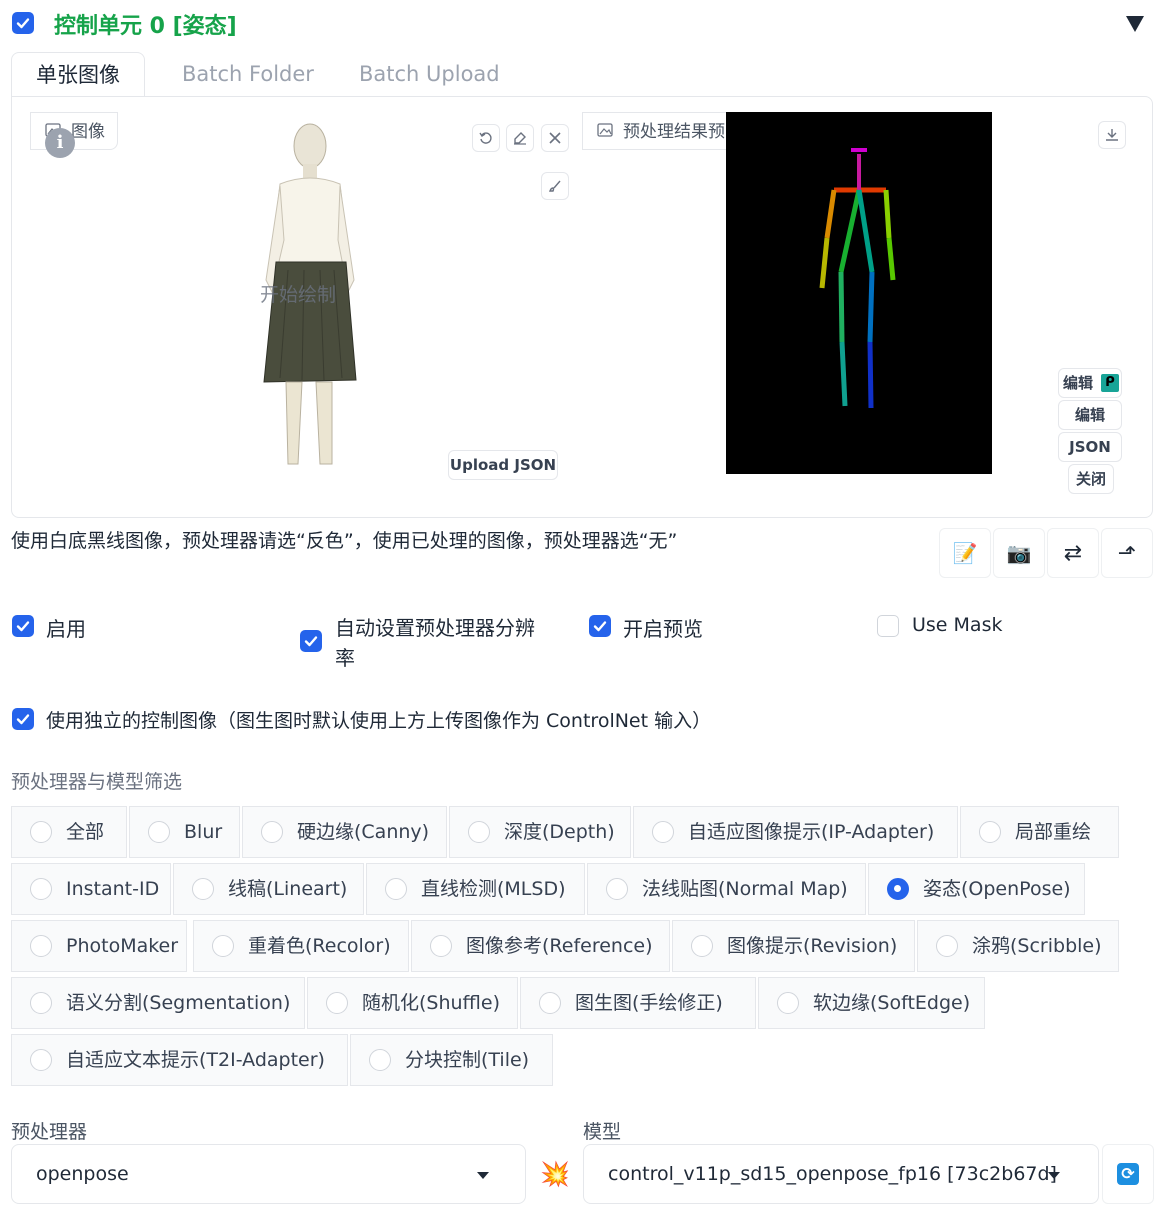  I want to click on edit-document-icon: 📝, so click(965, 553).